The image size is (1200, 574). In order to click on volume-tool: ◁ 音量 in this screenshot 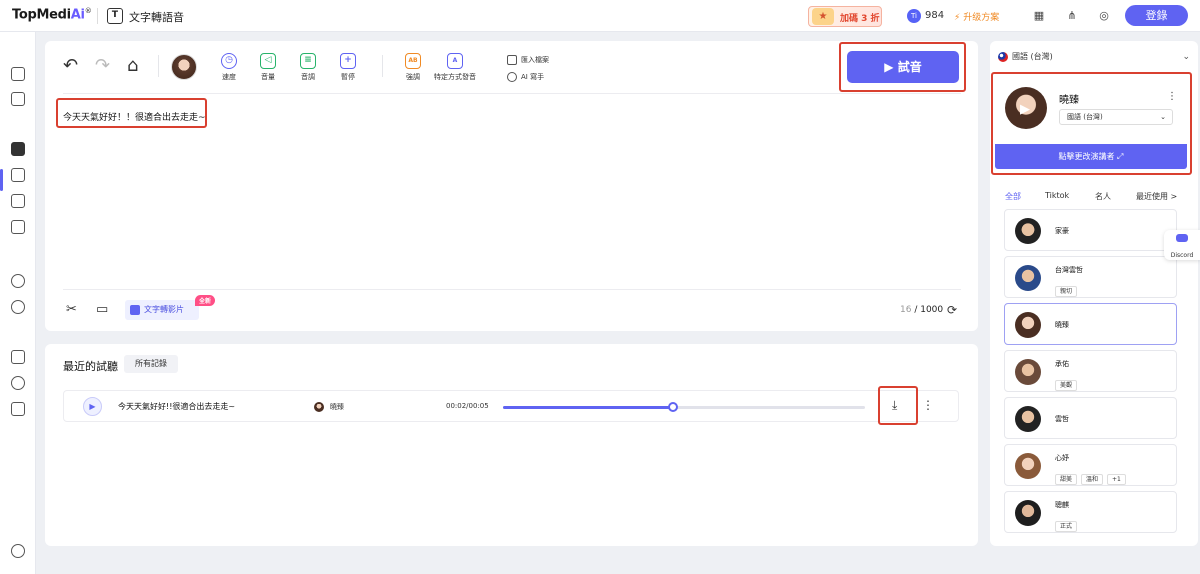, I will do `click(268, 67)`.